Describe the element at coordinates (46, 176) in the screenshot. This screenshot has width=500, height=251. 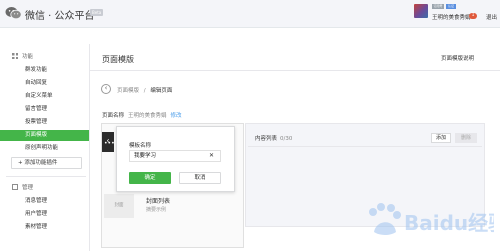
I see `sidebar-divider` at that location.